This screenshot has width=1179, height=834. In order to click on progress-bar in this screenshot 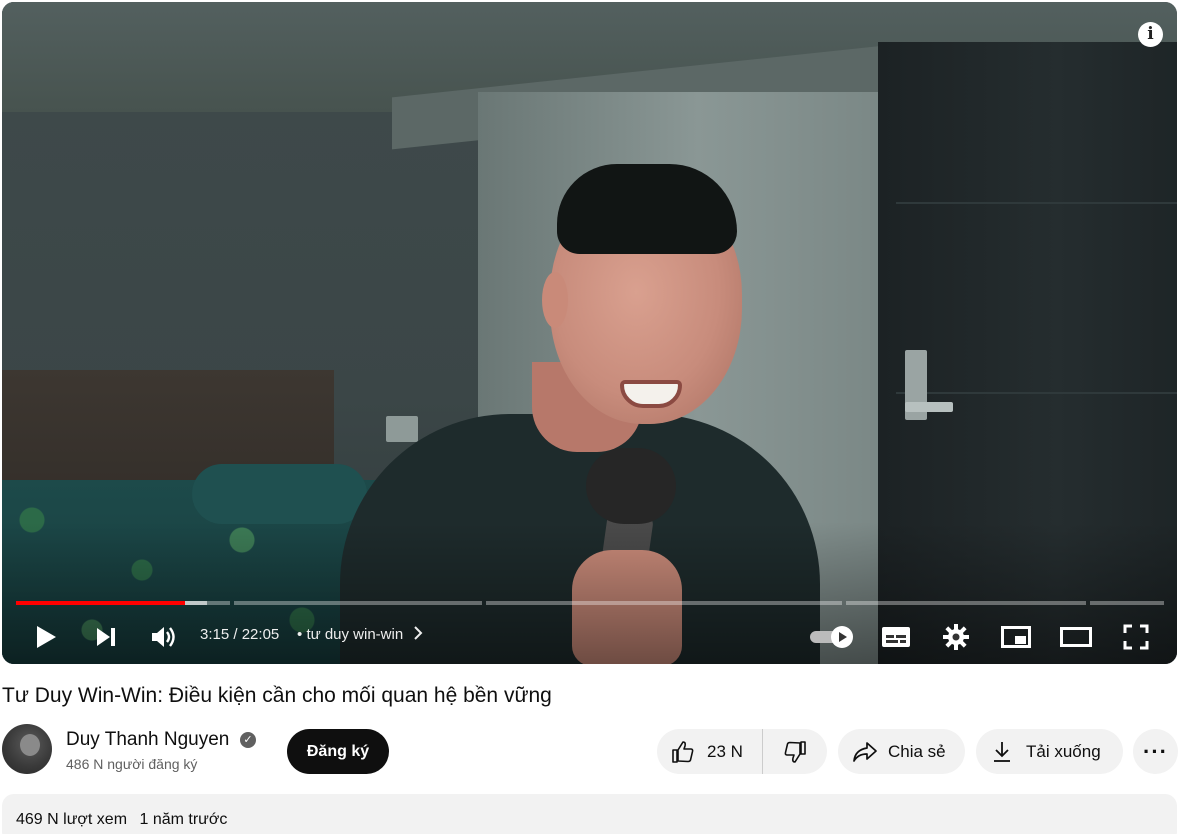, I will do `click(590, 603)`.